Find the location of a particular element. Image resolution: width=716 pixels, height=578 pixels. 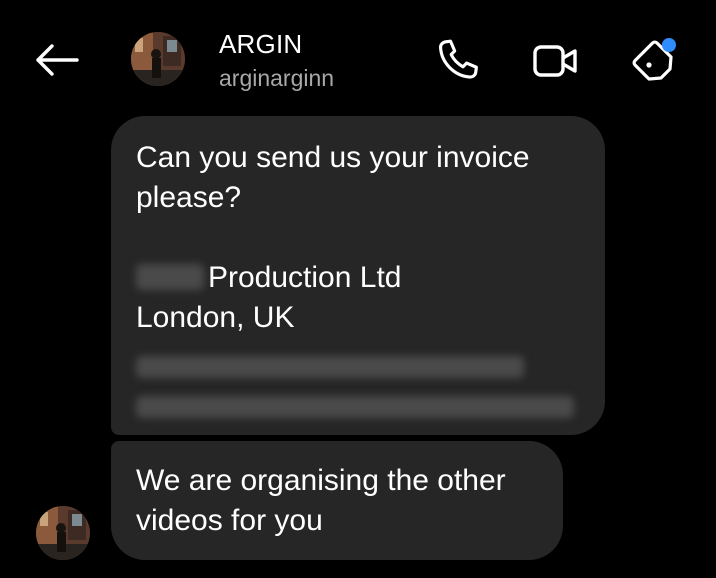

video-call-button is located at coordinates (555, 61).